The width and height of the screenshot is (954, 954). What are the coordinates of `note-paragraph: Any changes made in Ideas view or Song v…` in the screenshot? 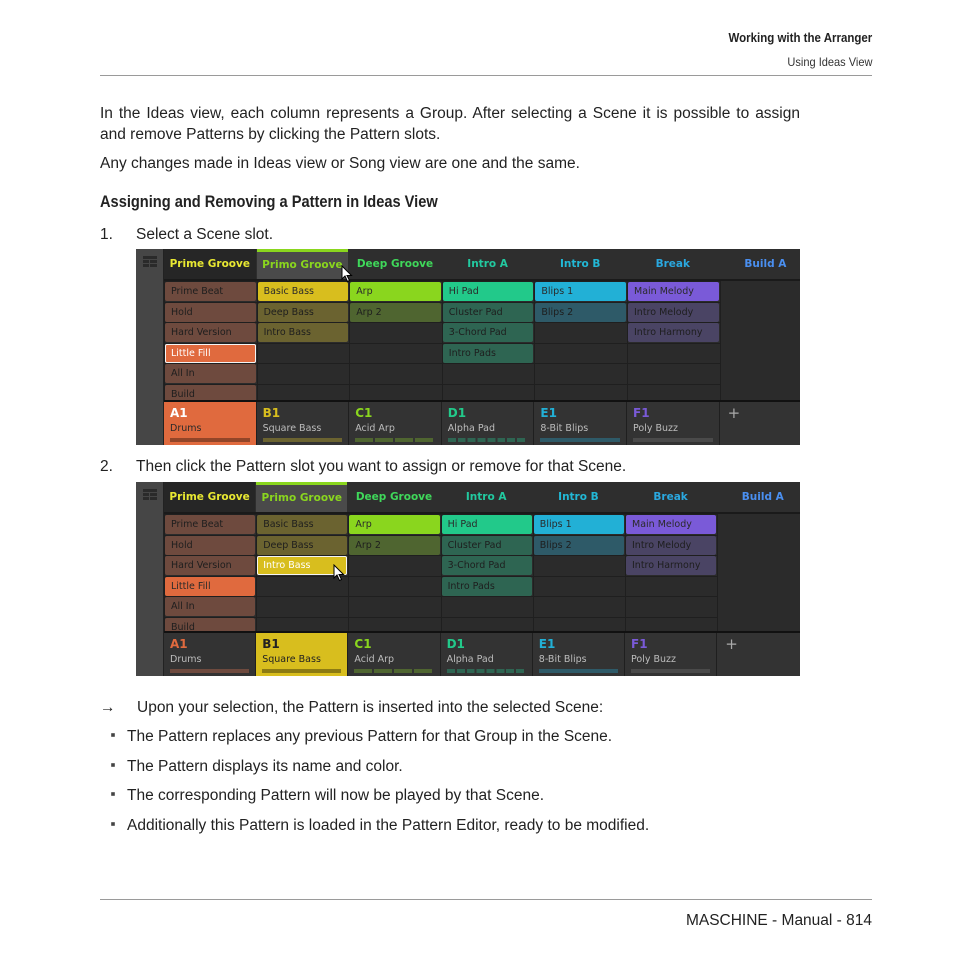 It's located at (340, 163).